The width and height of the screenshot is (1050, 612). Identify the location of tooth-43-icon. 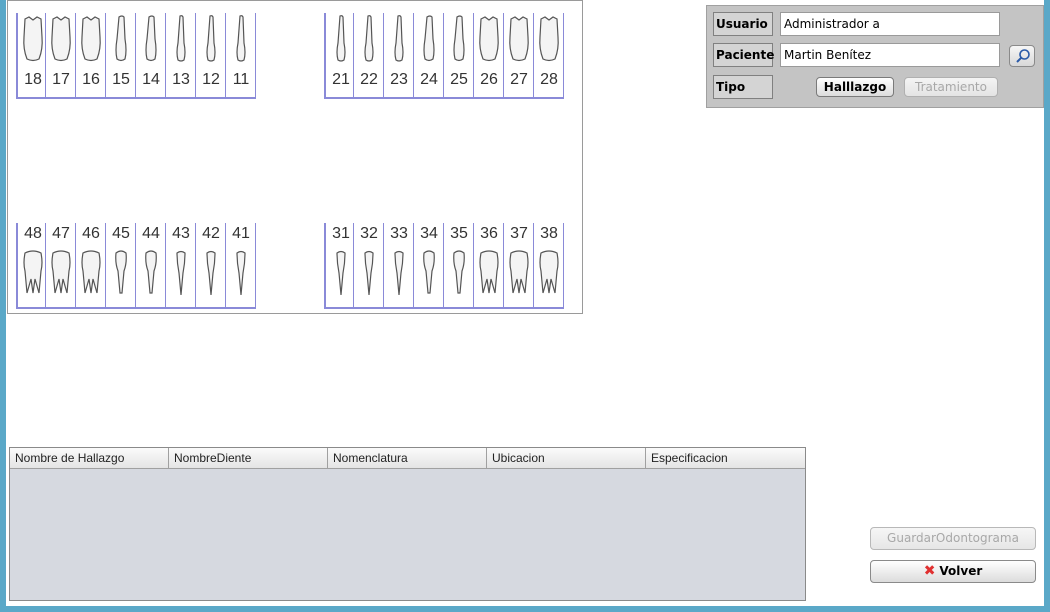
(181, 273).